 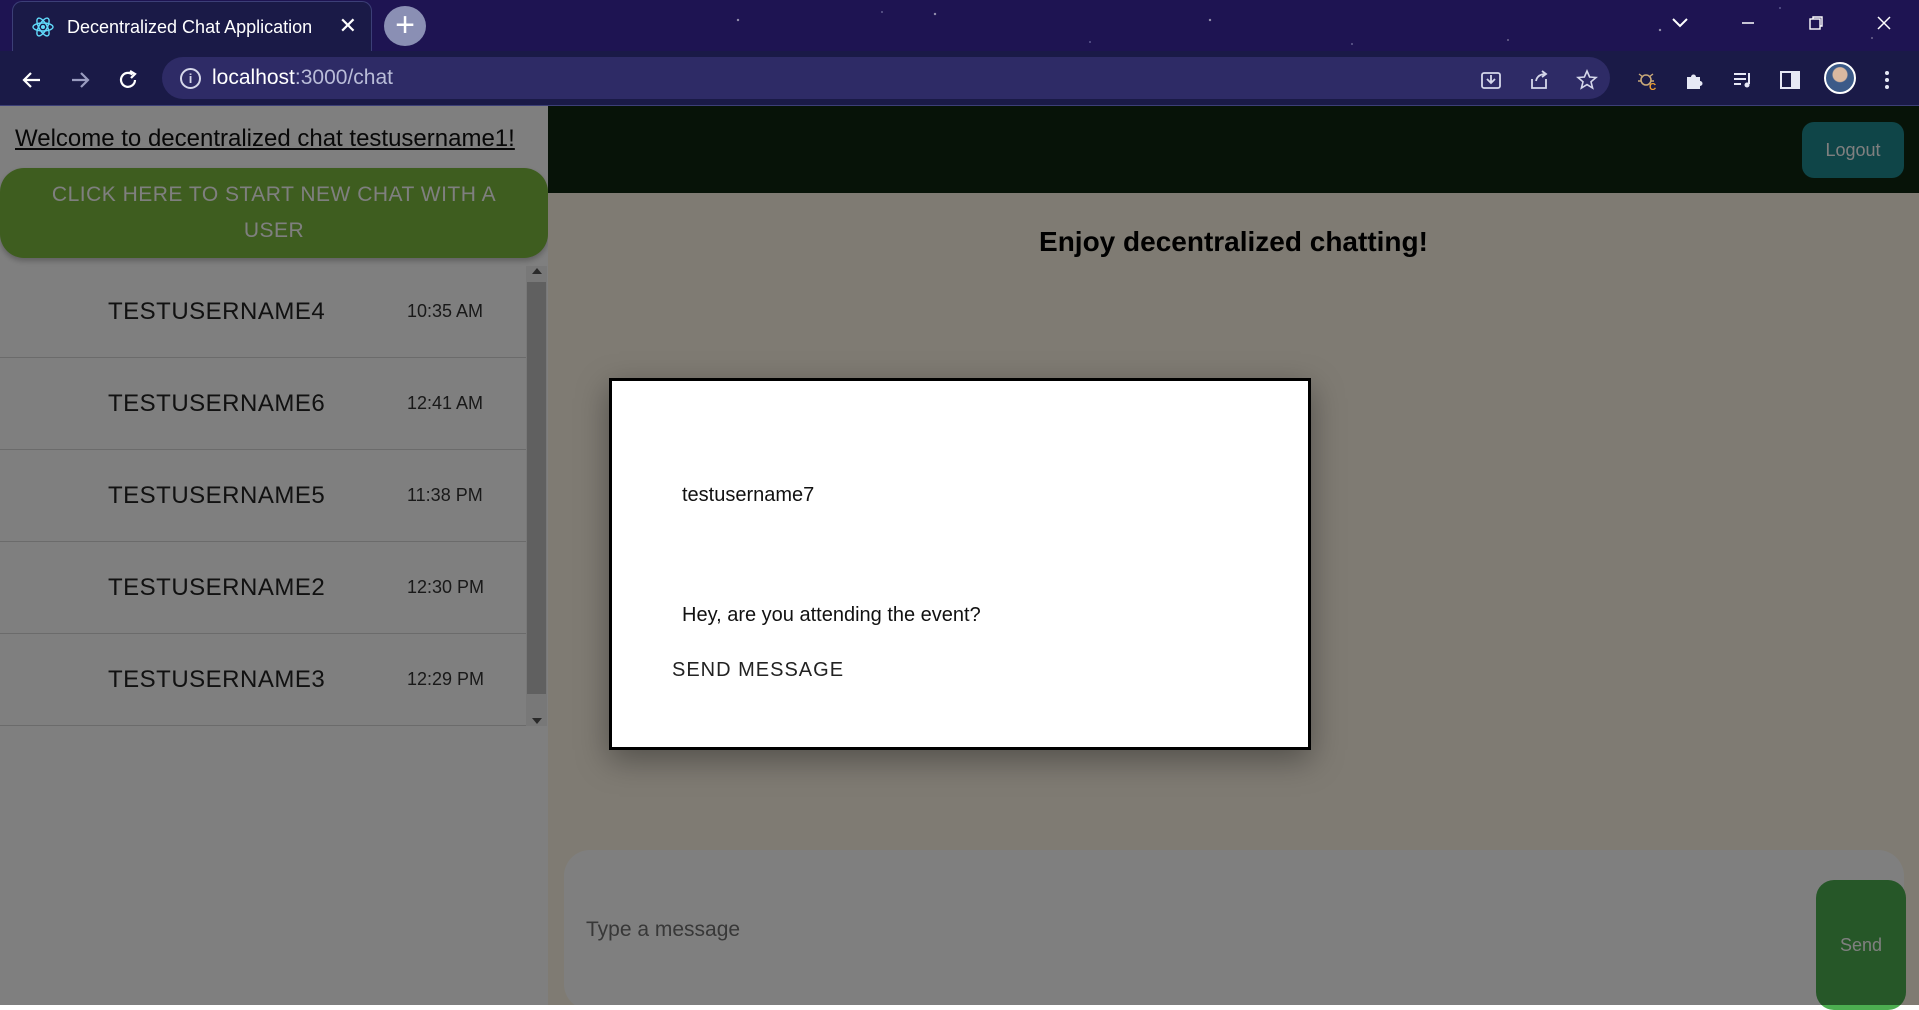 What do you see at coordinates (1491, 79) in the screenshot?
I see `install-app-icon` at bounding box center [1491, 79].